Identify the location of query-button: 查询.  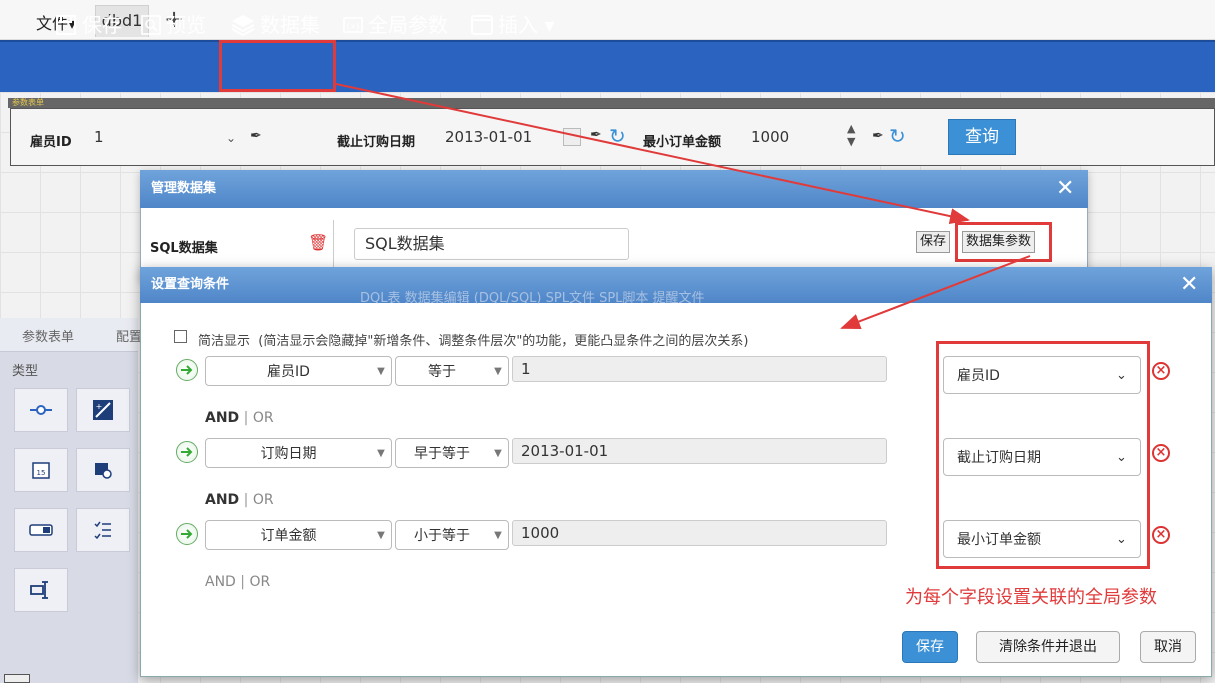
(982, 137).